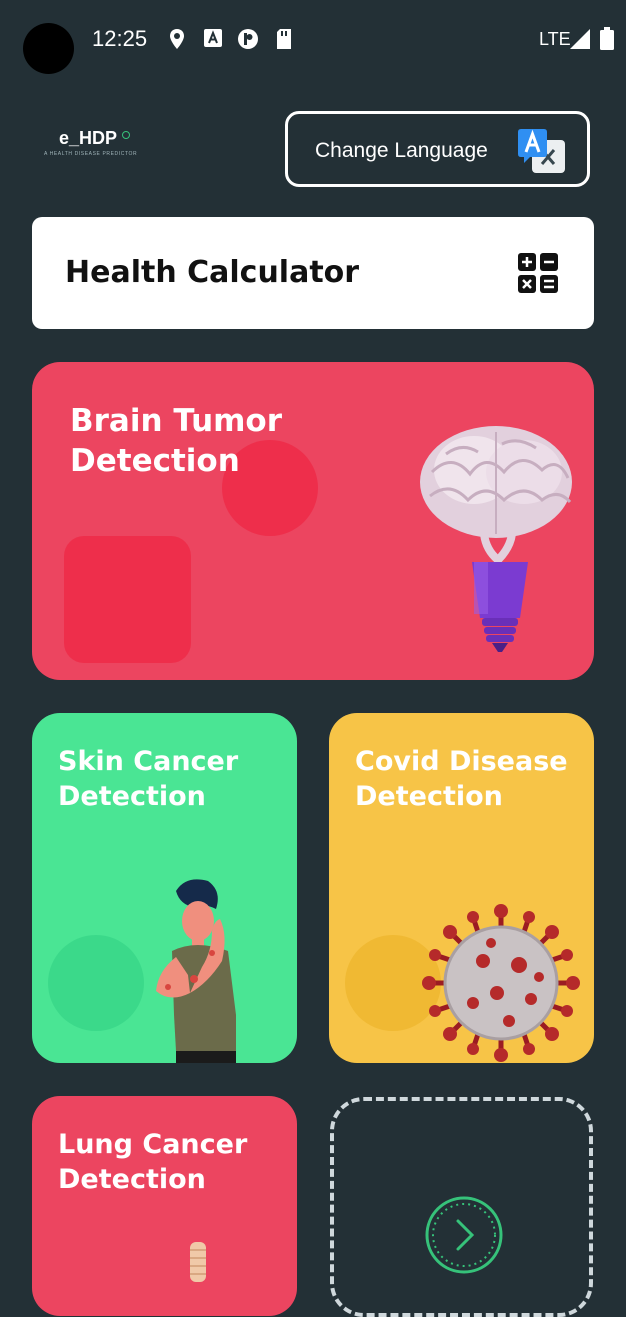  What do you see at coordinates (501, 983) in the screenshot?
I see `coronavirus-illustration` at bounding box center [501, 983].